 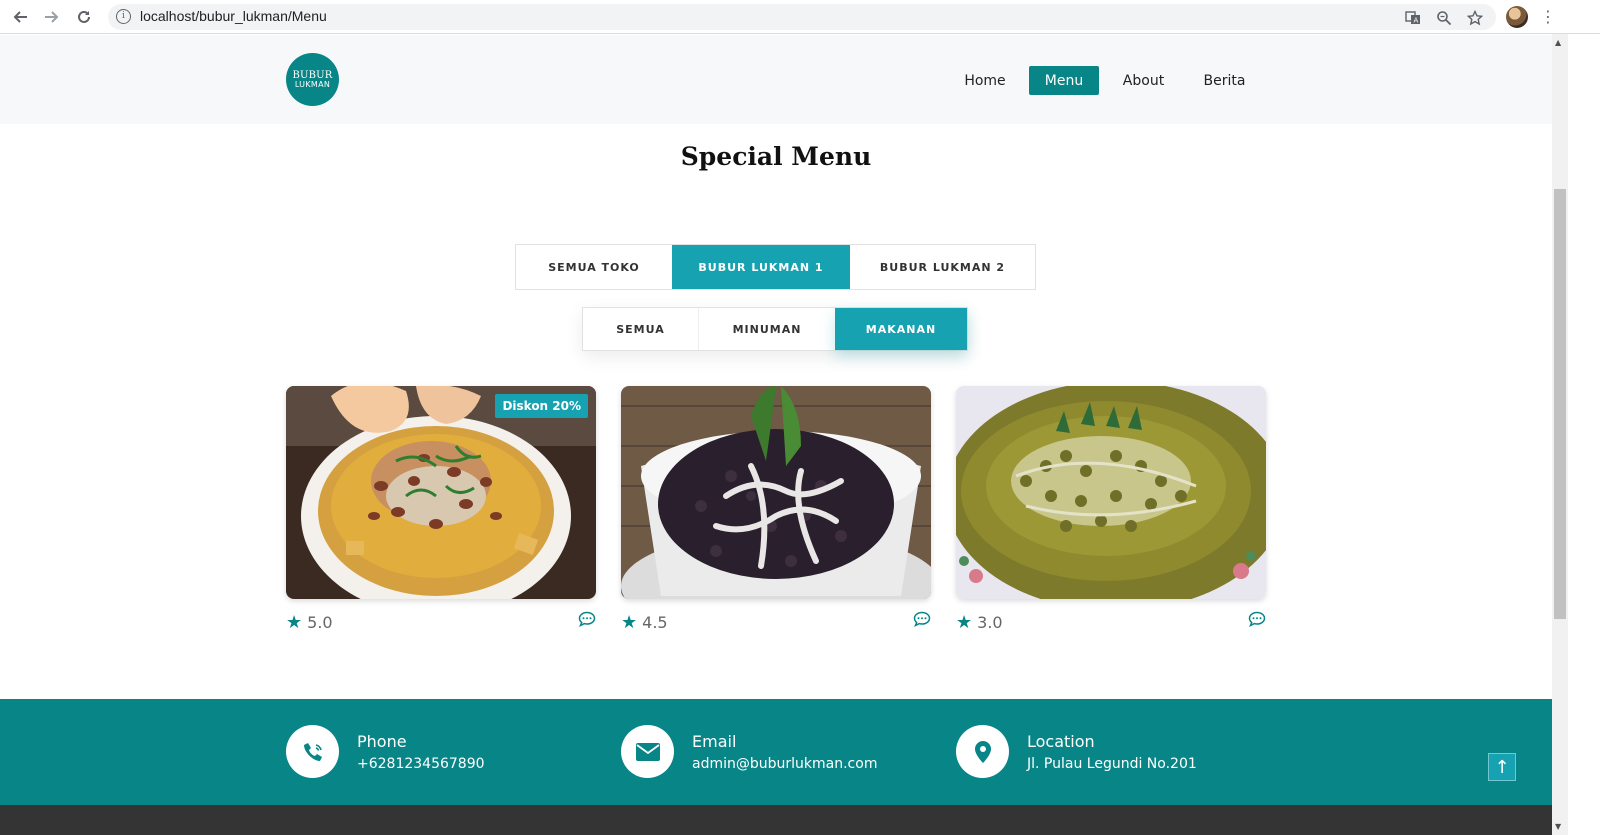 I want to click on nav-about: About, so click(x=1143, y=80).